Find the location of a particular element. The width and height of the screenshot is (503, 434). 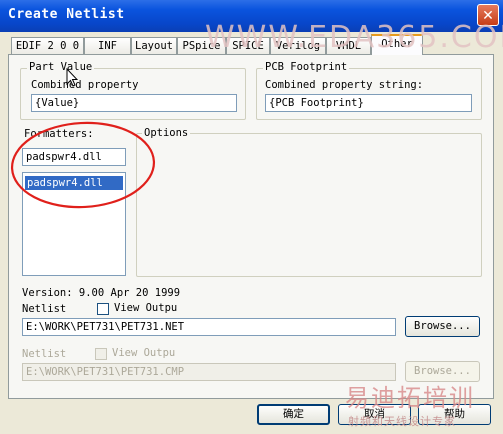

tab-layout: Layout is located at coordinates (154, 45).